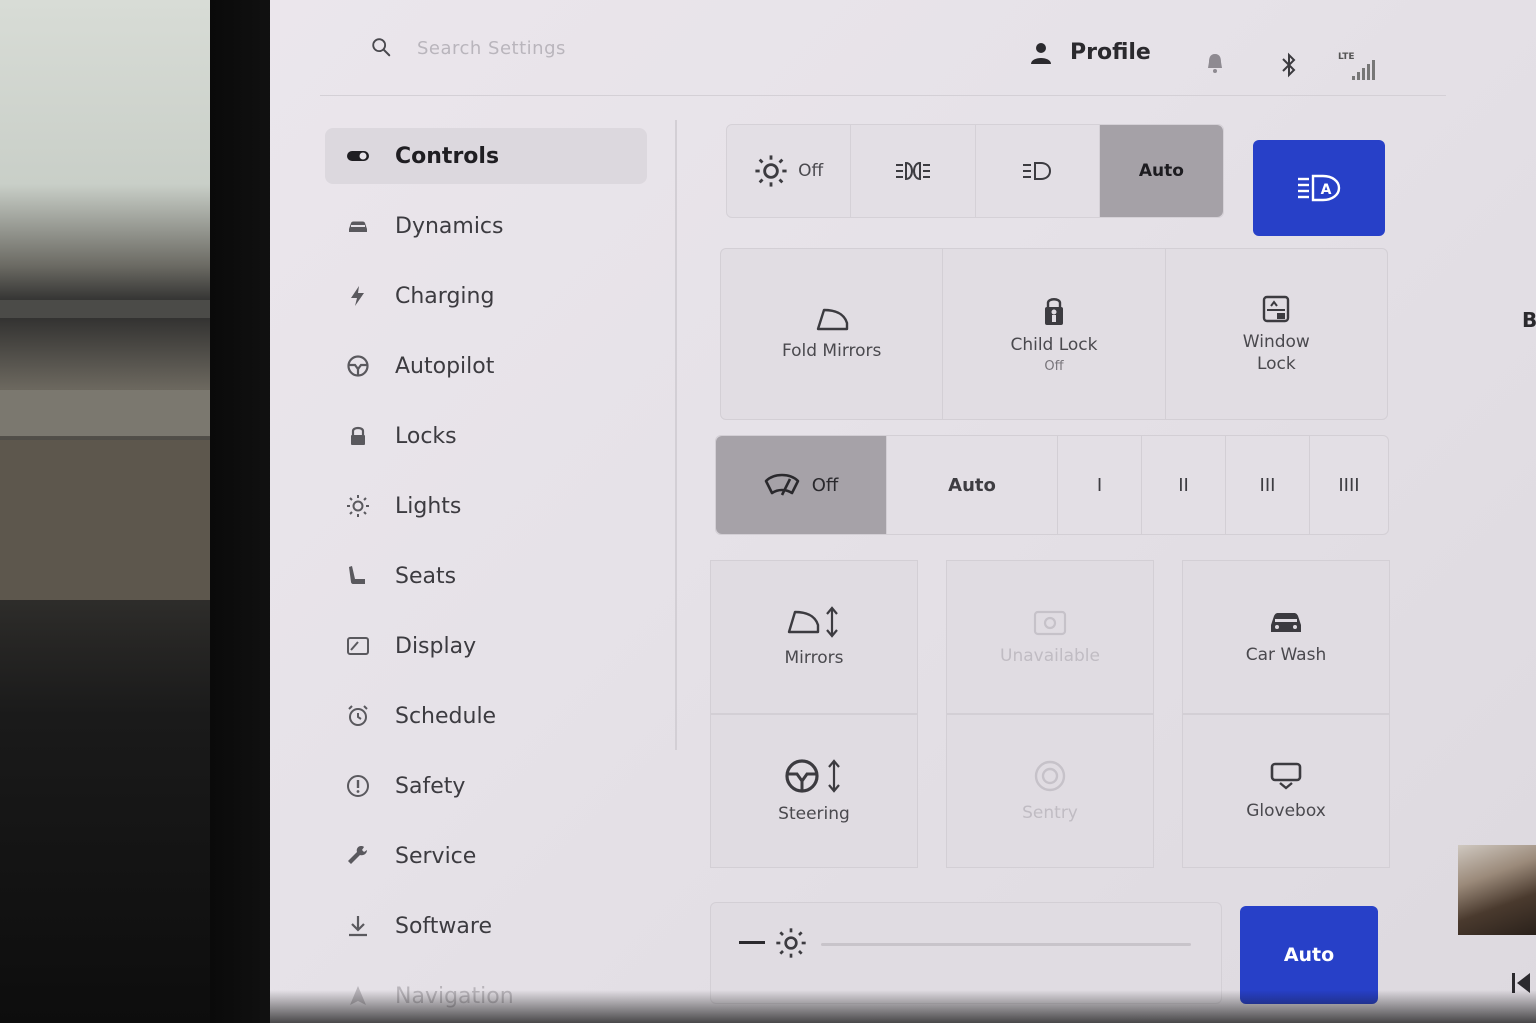  Describe the element at coordinates (832, 319) in the screenshot. I see `mirror-icon` at that location.